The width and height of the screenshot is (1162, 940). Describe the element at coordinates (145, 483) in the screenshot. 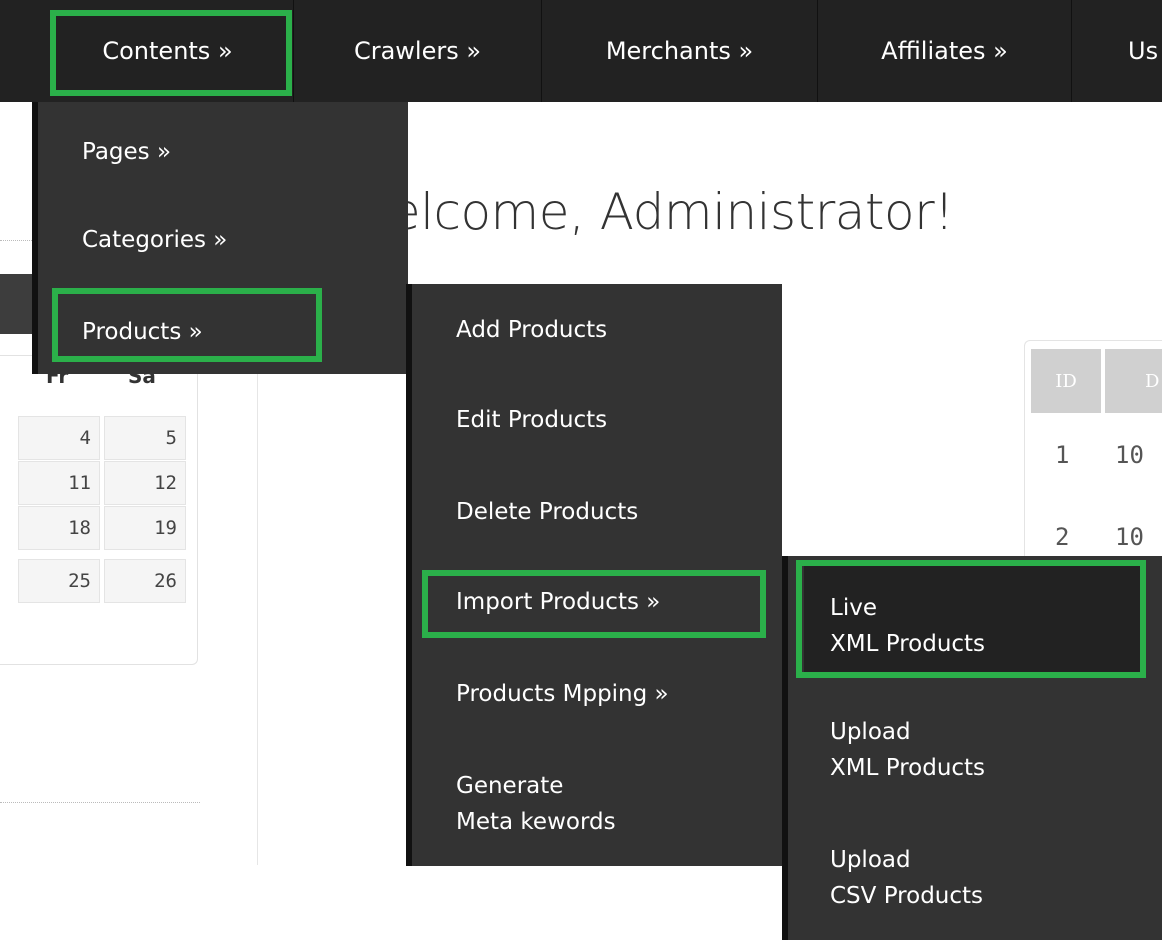

I see `calendar-day: 12` at that location.